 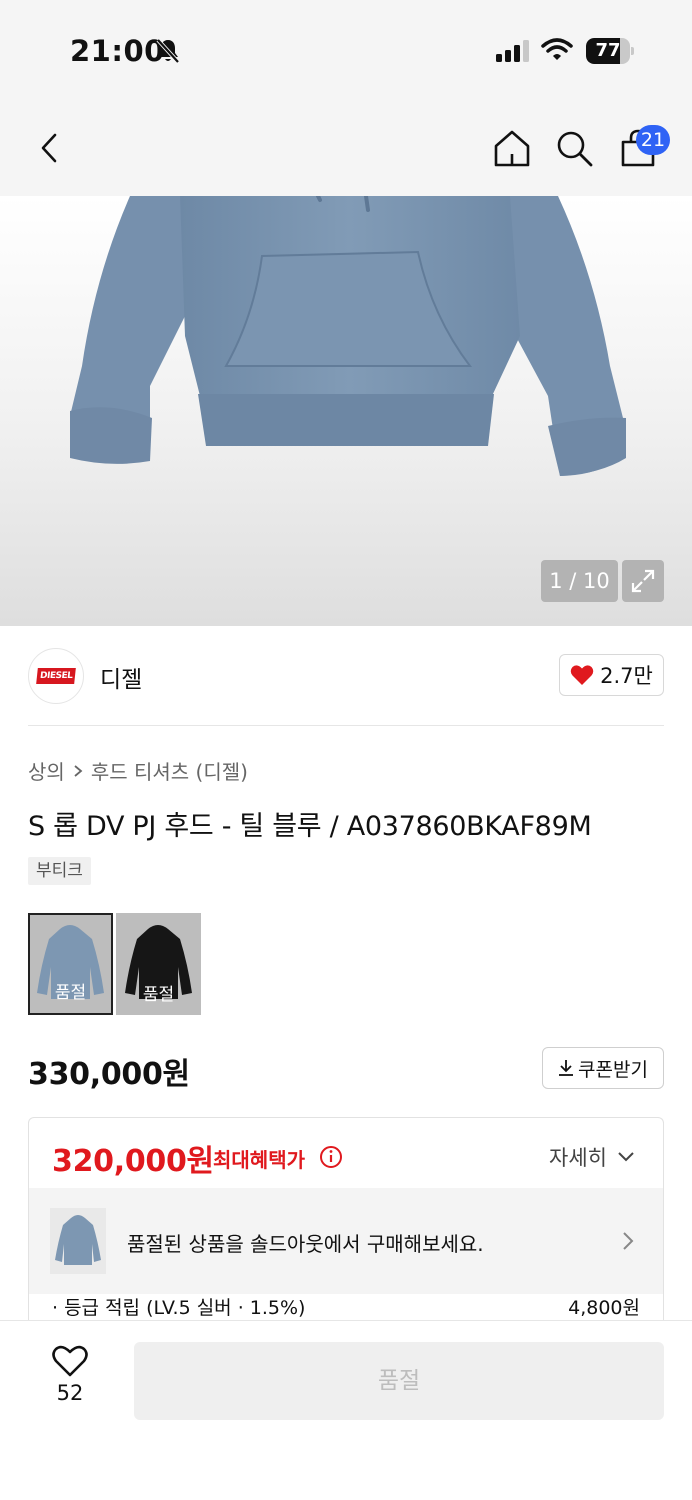 I want to click on coupon-button-label: 쿠폰받기, so click(x=613, y=1069).